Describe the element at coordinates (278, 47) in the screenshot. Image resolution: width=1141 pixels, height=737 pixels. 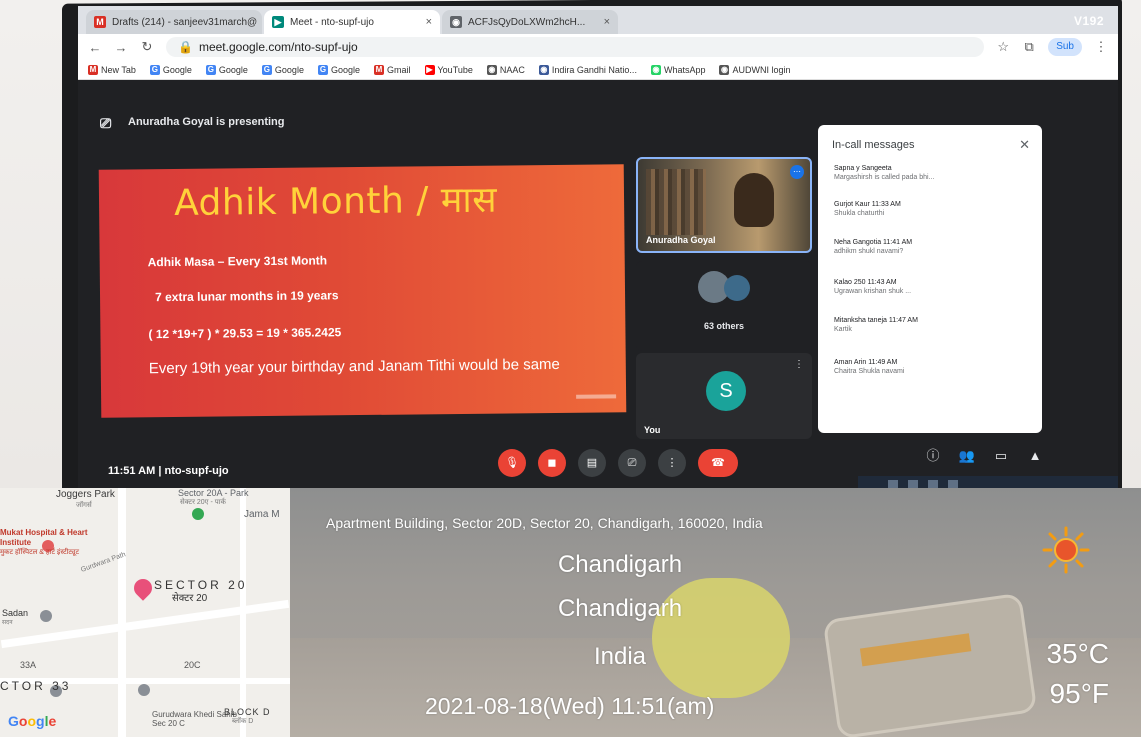
I see `url-text: meet.google.com/nto-supf-ujo` at that location.